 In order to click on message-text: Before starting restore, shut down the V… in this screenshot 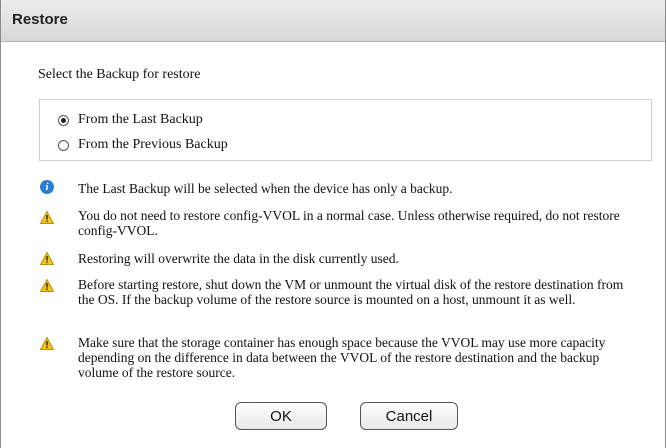, I will do `click(351, 292)`.